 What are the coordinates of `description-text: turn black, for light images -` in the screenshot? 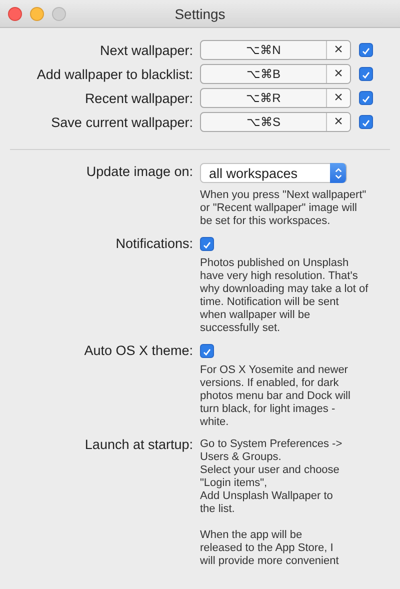 It's located at (268, 409).